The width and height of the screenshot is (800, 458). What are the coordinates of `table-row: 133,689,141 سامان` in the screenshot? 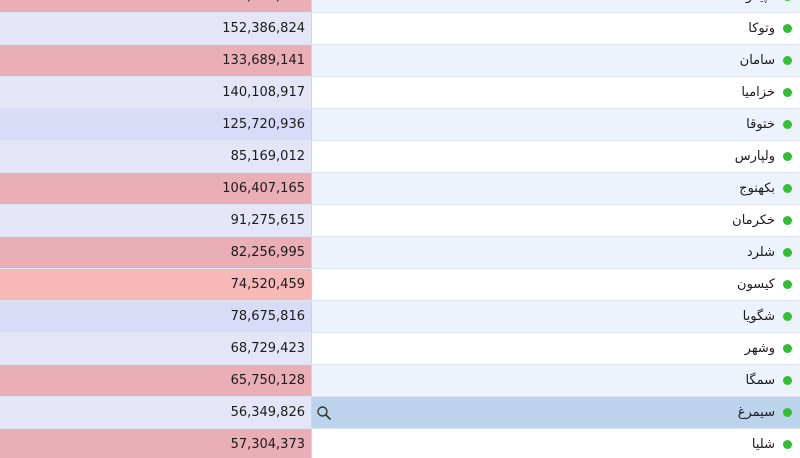 It's located at (400, 61).